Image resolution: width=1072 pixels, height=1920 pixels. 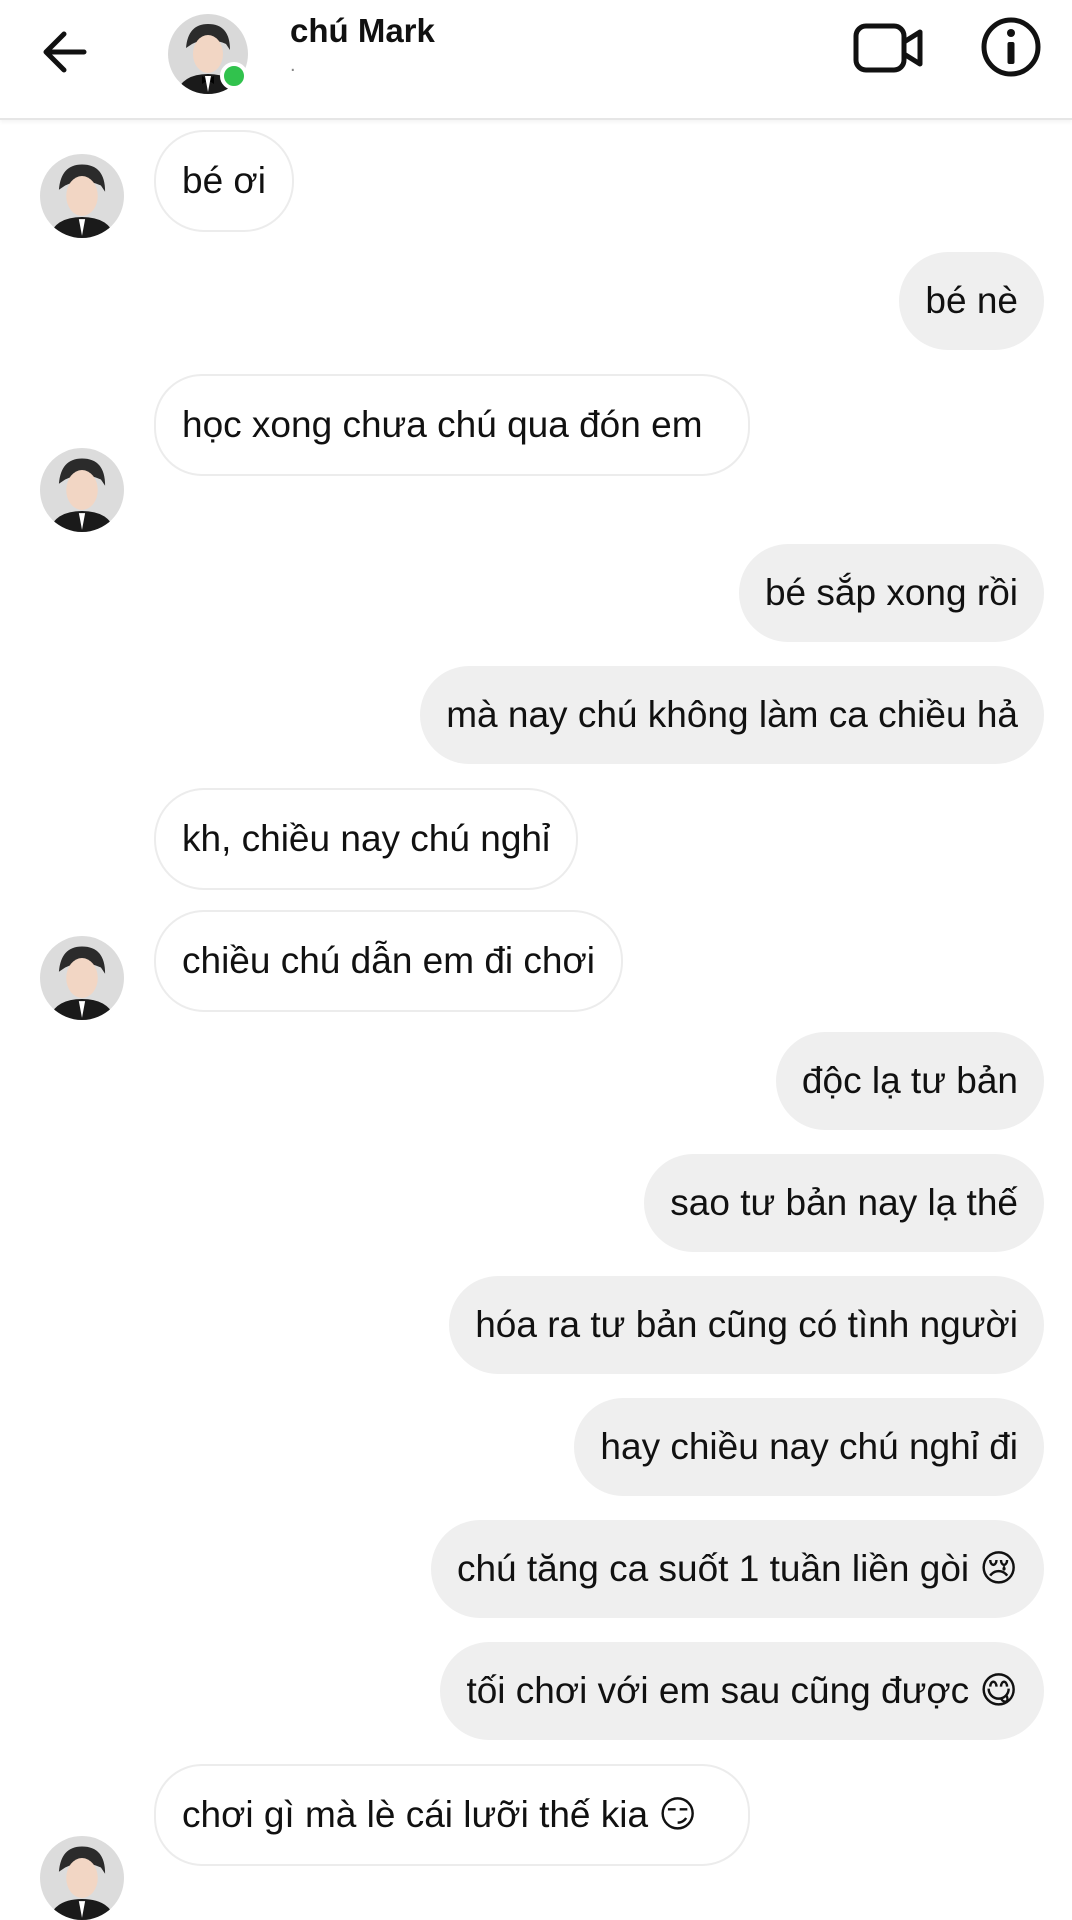 I want to click on contact-name: chú Mark, so click(x=362, y=31).